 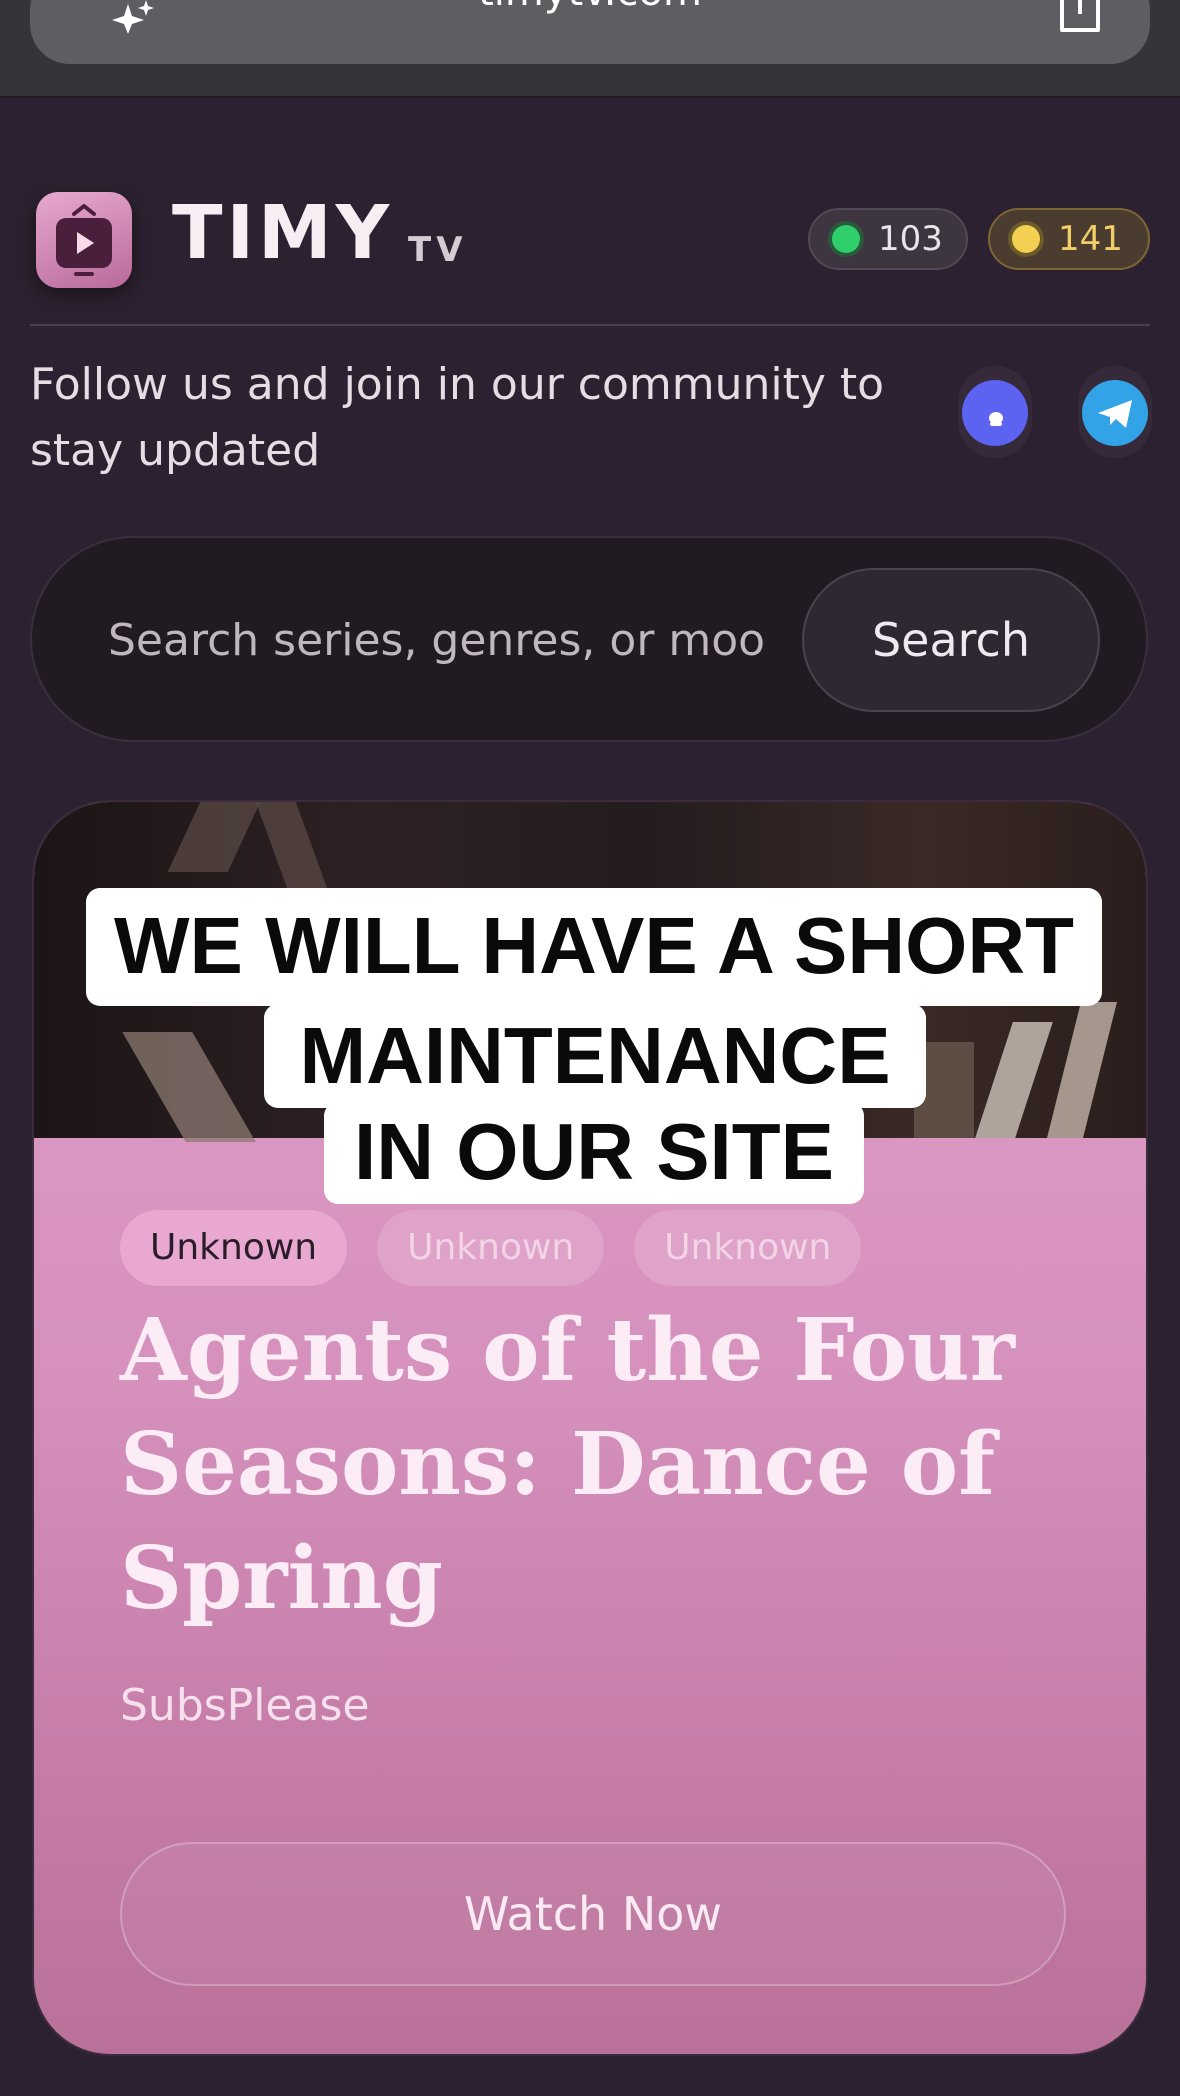 I want to click on watch-now-button: Watch Now, so click(x=593, y=1914).